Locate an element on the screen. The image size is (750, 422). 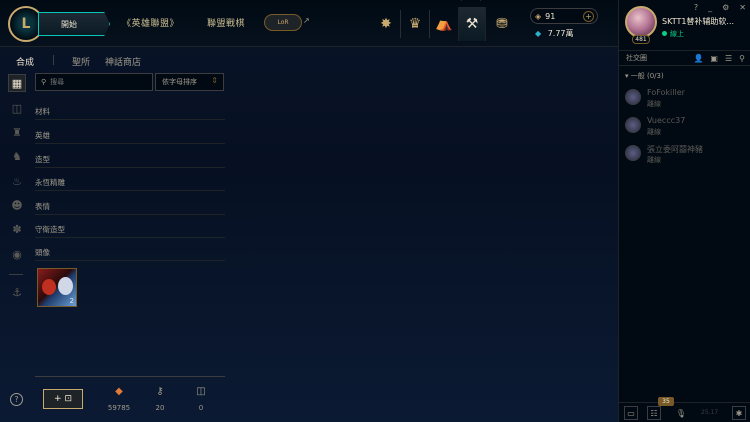
category-skins: 造型 is located at coordinates (130, 161).